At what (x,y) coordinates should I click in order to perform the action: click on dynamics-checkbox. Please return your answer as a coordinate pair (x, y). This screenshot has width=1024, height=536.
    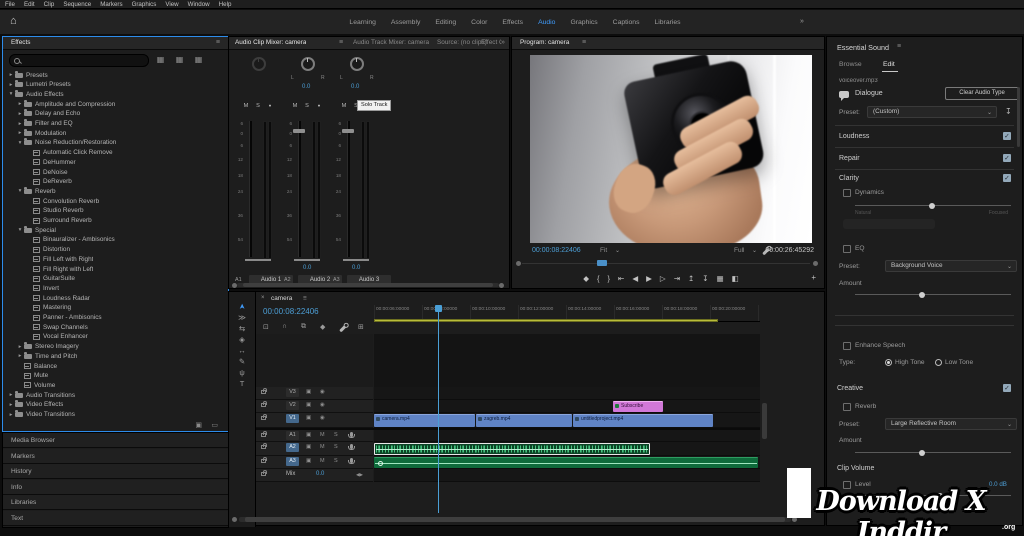
    Looking at the image, I should click on (847, 193).